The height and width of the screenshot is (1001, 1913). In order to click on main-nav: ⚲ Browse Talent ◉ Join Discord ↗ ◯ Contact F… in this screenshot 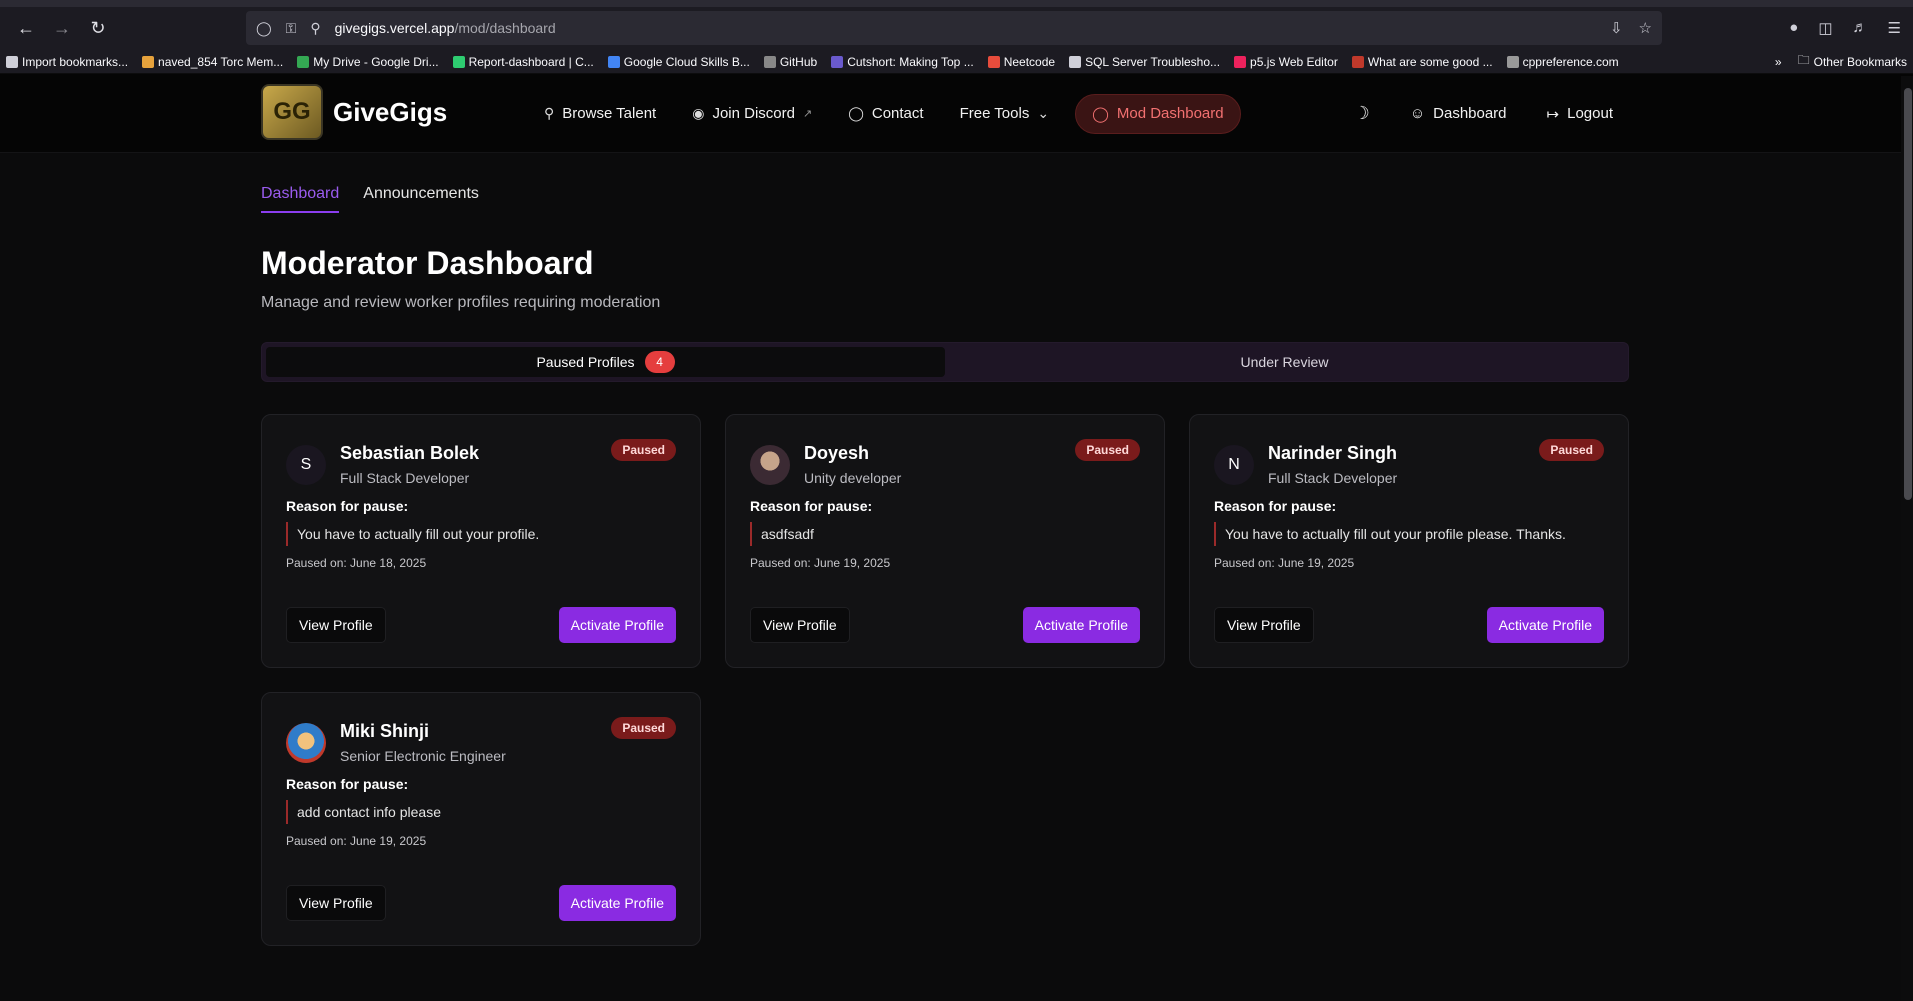, I will do `click(892, 113)`.